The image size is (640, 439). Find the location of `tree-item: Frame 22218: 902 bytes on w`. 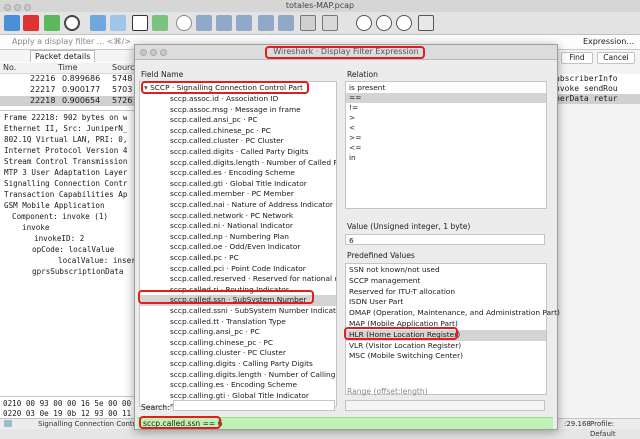

tree-item: Frame 22218: 902 bytes on w is located at coordinates (65, 117).